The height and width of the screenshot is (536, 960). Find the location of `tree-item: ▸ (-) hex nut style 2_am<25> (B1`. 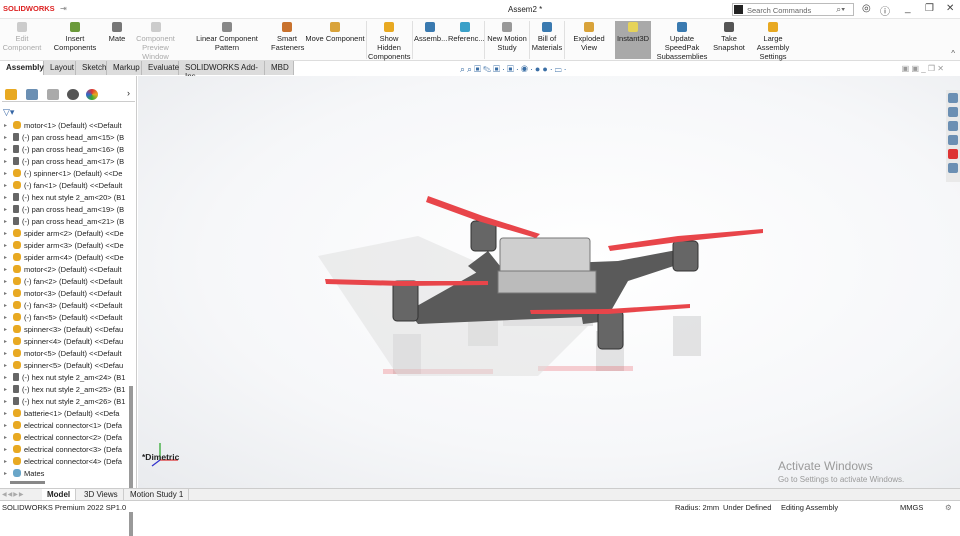

tree-item: ▸ (-) hex nut style 2_am<25> (B1 is located at coordinates (65, 390).